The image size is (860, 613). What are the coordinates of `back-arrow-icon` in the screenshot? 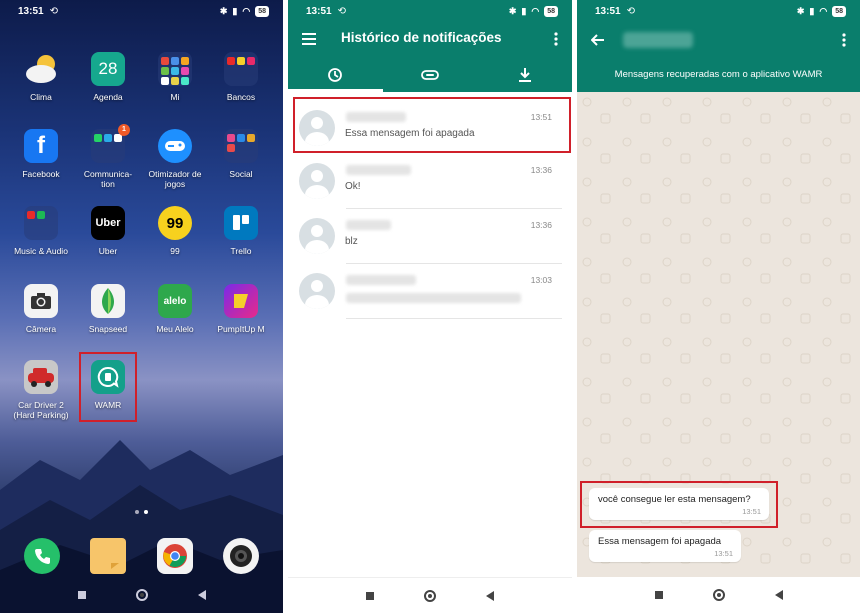 It's located at (597, 42).